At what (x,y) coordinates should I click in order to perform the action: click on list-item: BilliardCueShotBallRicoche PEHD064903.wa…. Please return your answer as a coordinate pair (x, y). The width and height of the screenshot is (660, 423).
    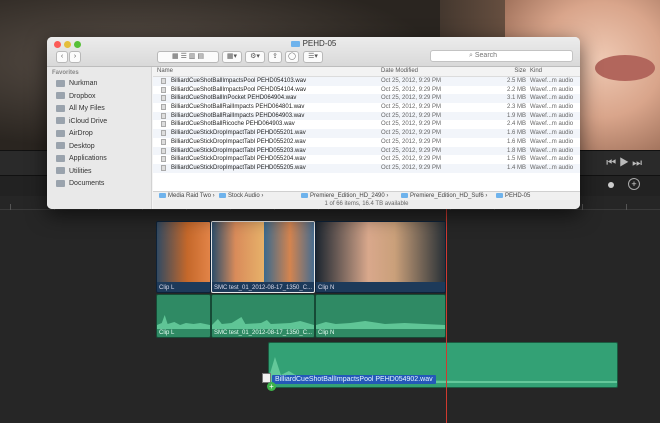
    Looking at the image, I should click on (366, 124).